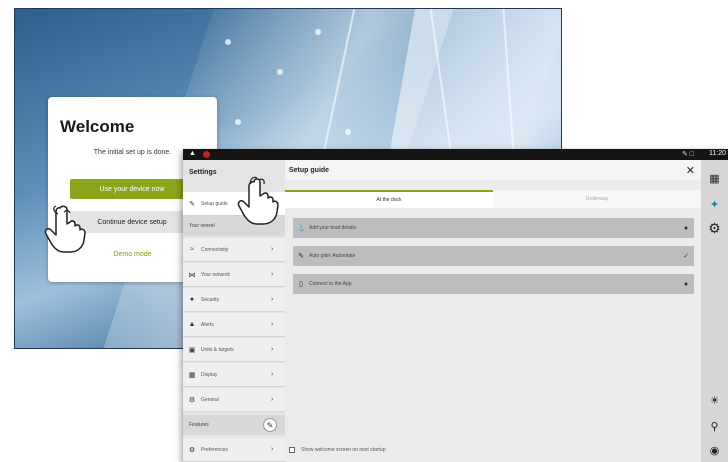 This screenshot has width=728, height=462. What do you see at coordinates (309, 170) in the screenshot?
I see `page-title: Setup guide` at bounding box center [309, 170].